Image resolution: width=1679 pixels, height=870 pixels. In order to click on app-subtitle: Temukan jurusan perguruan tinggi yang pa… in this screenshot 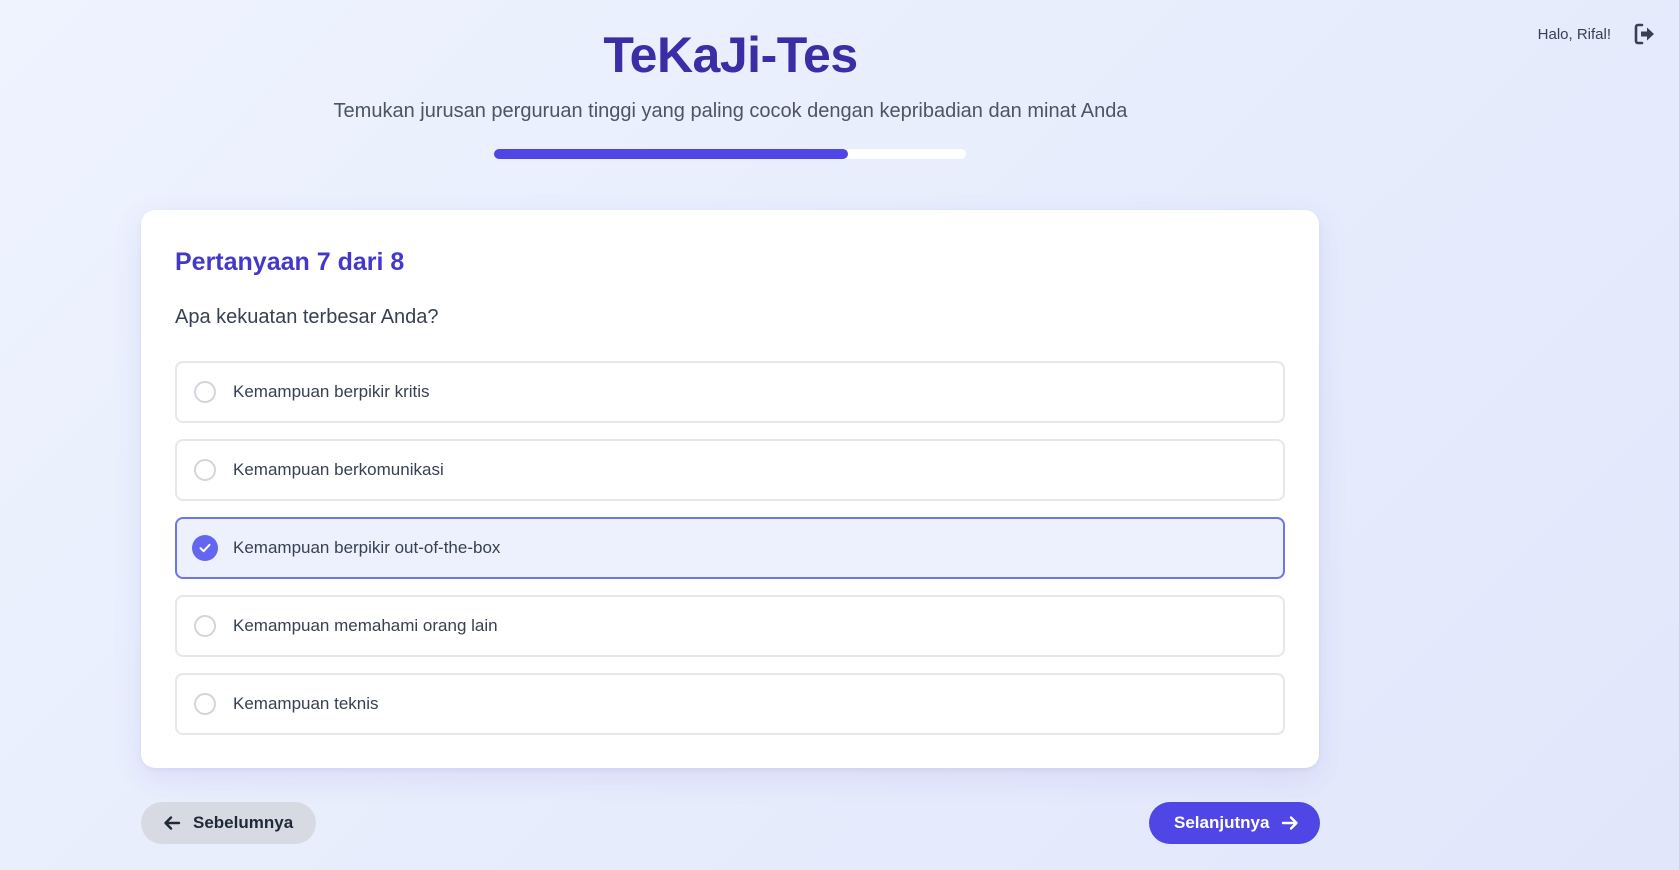, I will do `click(730, 111)`.